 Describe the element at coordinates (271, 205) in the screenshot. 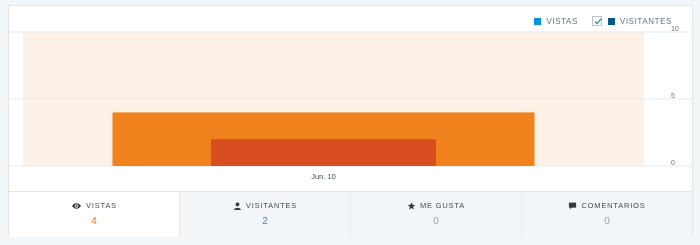

I see `tab-label-visitantes: VISITANTES` at that location.